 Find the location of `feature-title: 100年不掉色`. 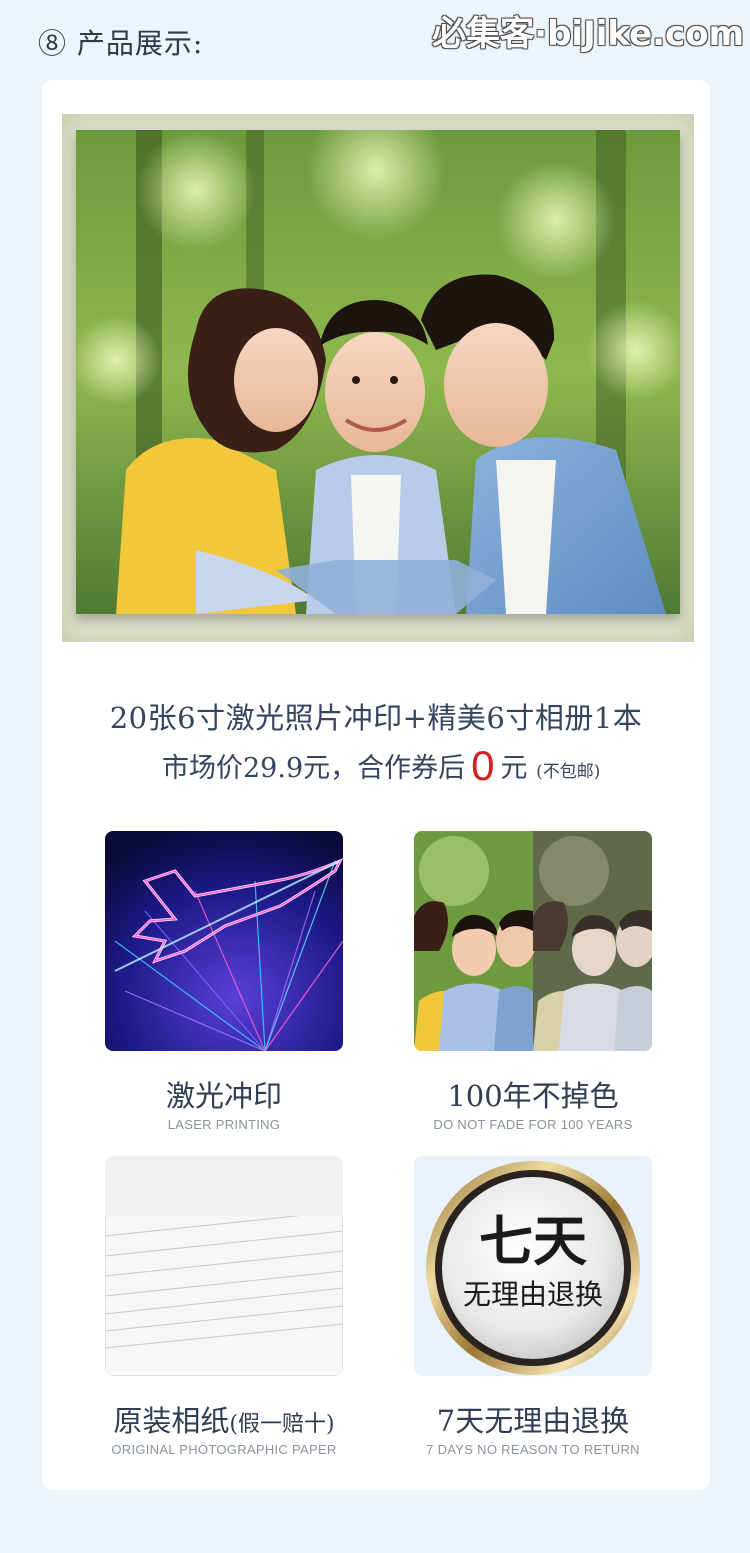

feature-title: 100年不掉色 is located at coordinates (533, 1094).